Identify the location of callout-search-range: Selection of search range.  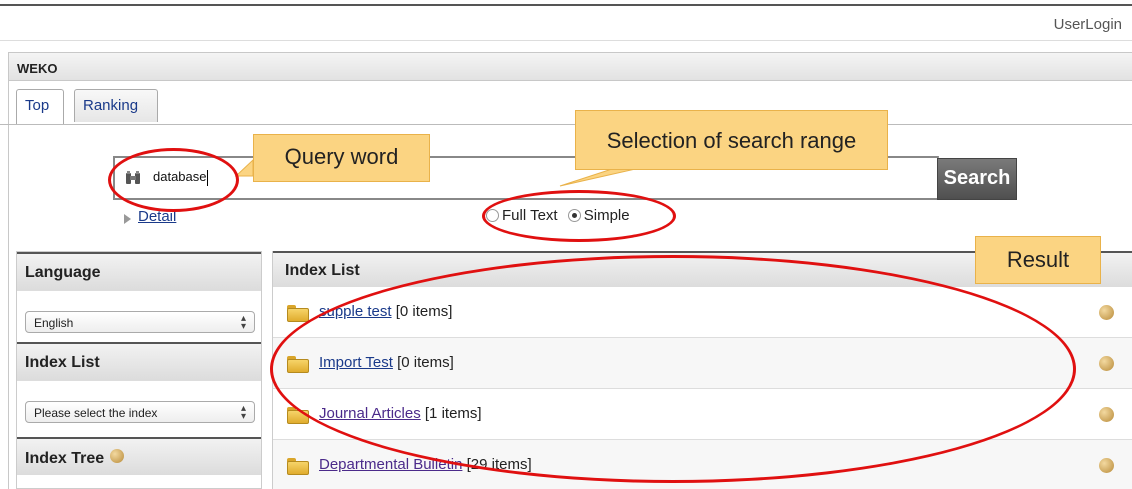
(731, 140).